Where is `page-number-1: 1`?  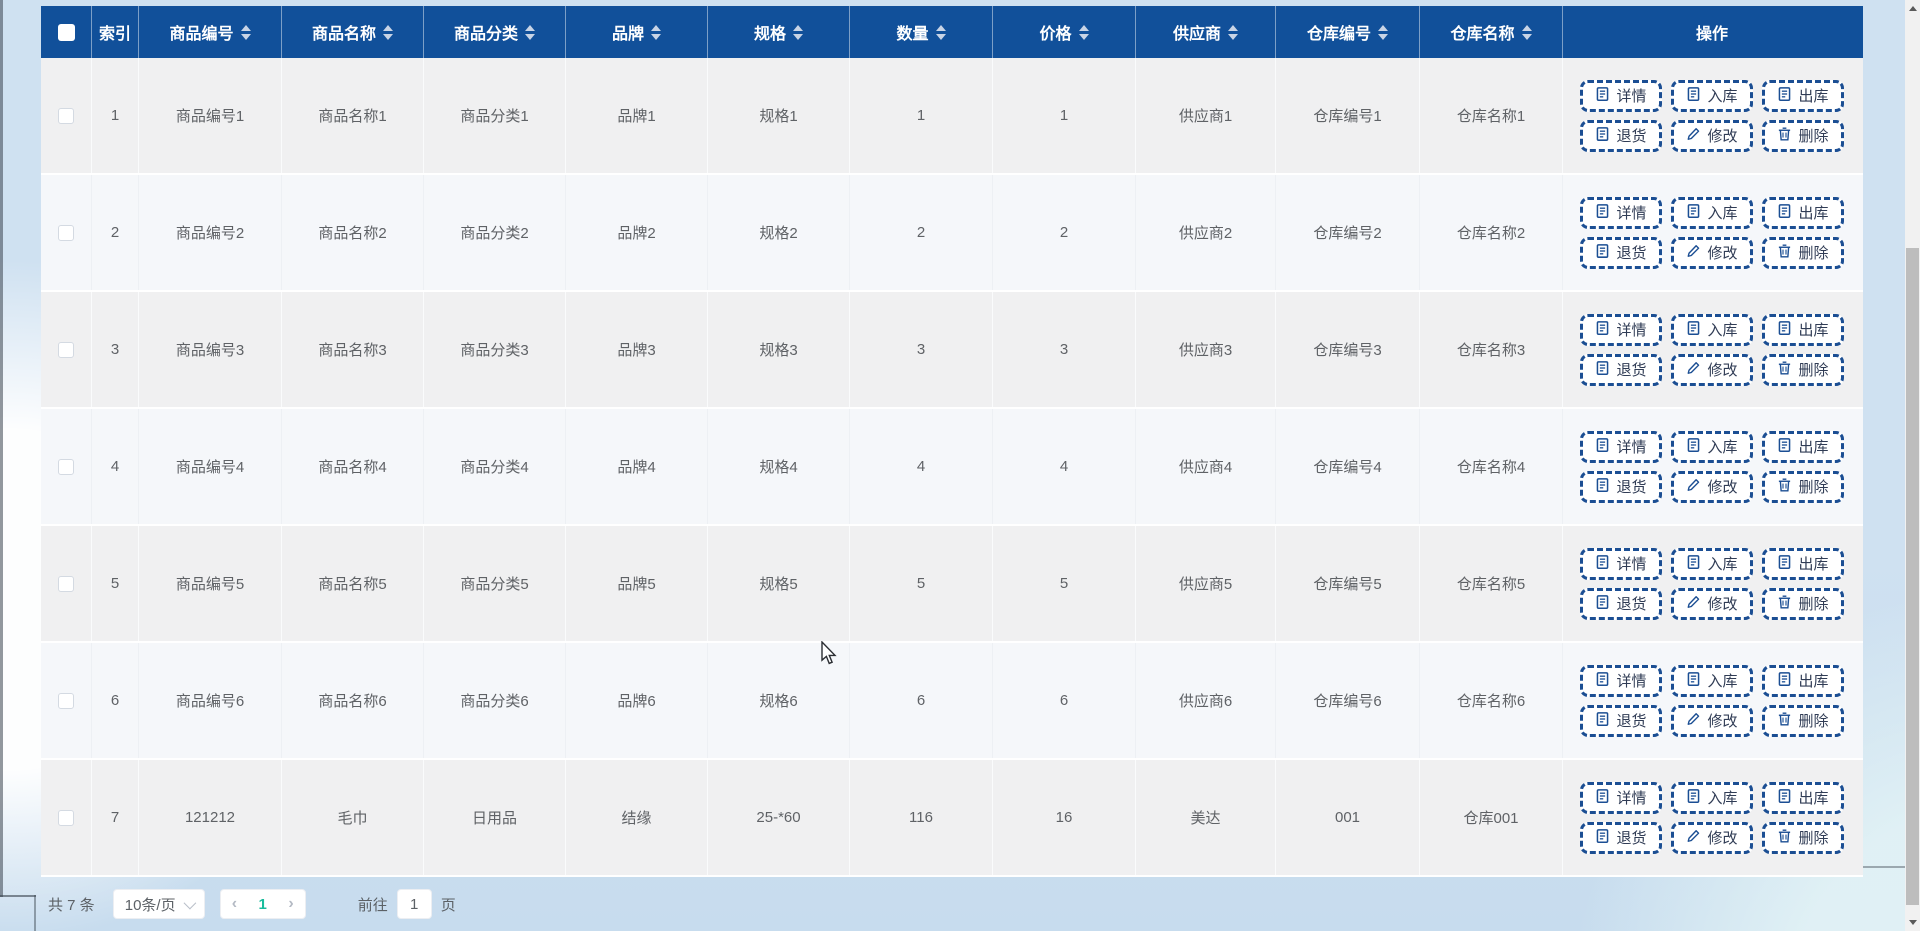 page-number-1: 1 is located at coordinates (263, 904).